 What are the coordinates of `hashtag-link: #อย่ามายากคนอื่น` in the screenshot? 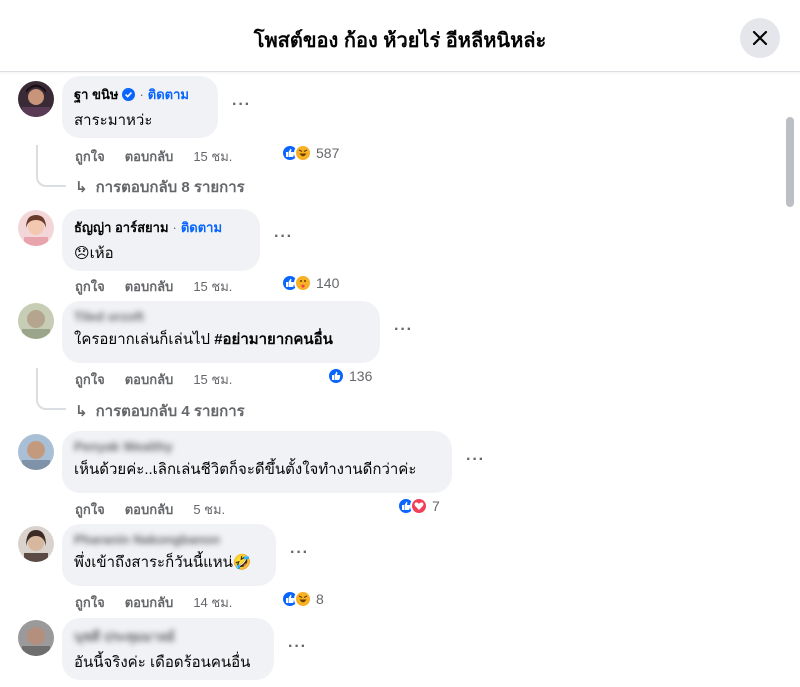 It's located at (273, 339).